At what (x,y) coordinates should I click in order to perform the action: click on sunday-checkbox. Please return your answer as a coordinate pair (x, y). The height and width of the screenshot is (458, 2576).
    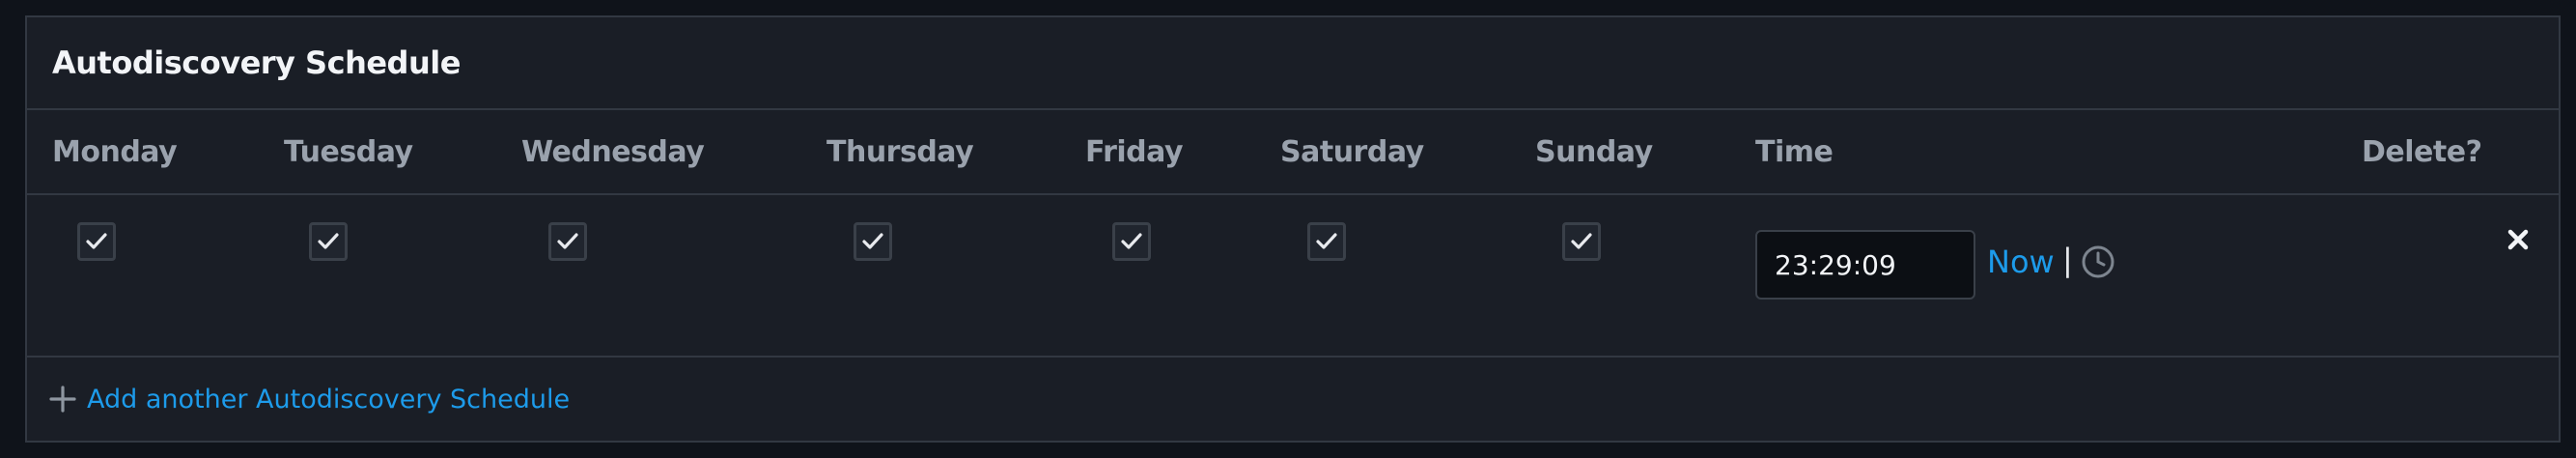
    Looking at the image, I should click on (1582, 242).